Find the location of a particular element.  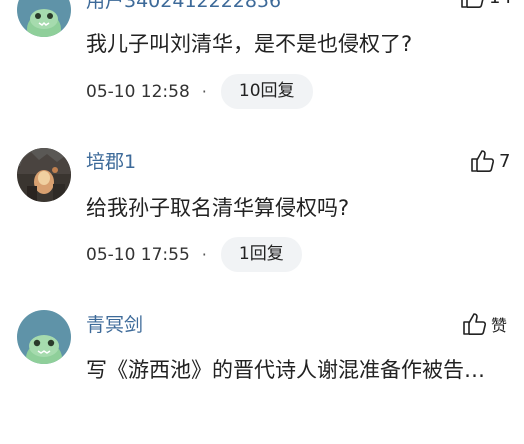

comment-time: 05-10 17:55 is located at coordinates (138, 254).